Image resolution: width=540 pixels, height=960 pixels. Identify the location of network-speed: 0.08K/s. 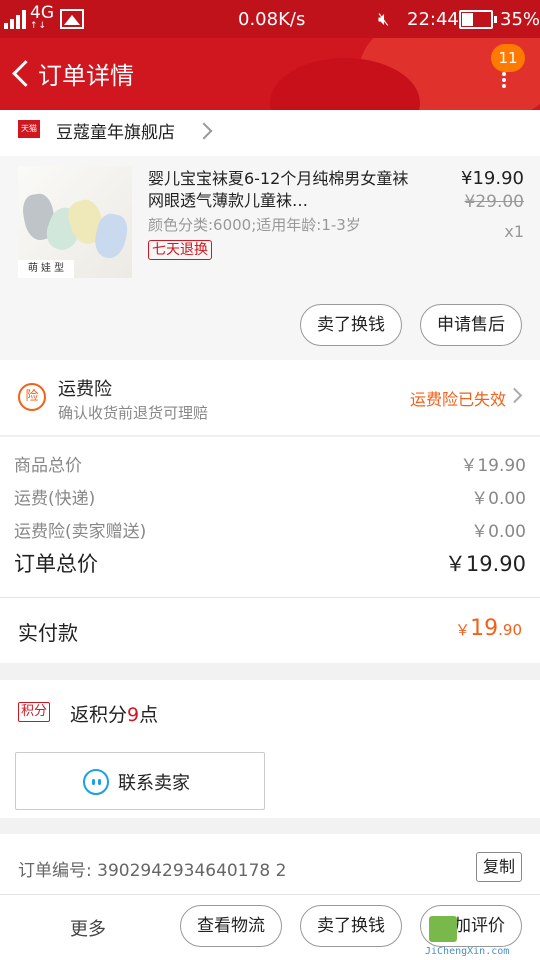
(272, 19).